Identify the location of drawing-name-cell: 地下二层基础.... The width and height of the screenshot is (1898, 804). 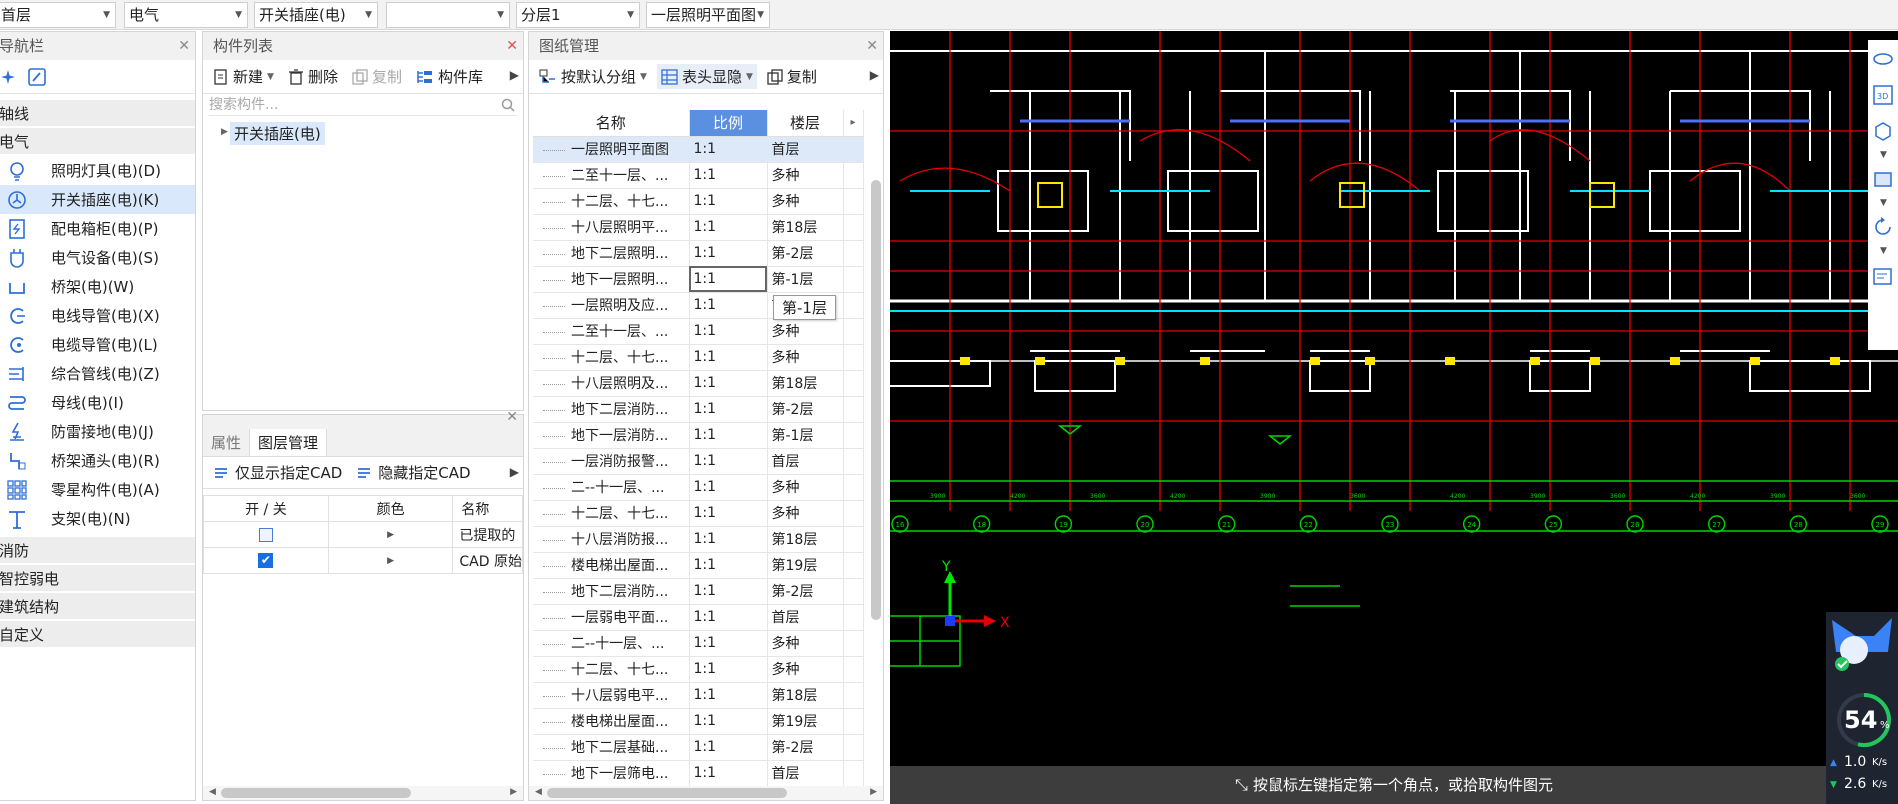
(611, 747).